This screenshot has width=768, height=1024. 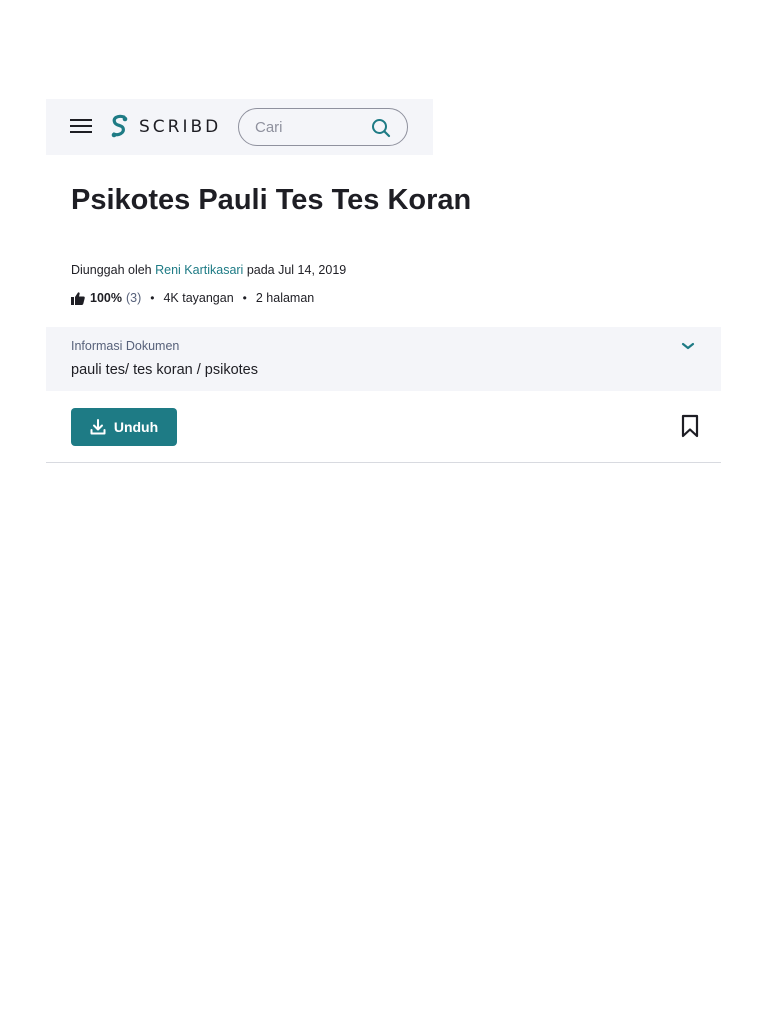 I want to click on uploaded-date: pada Jul 14, 2019, so click(x=296, y=270).